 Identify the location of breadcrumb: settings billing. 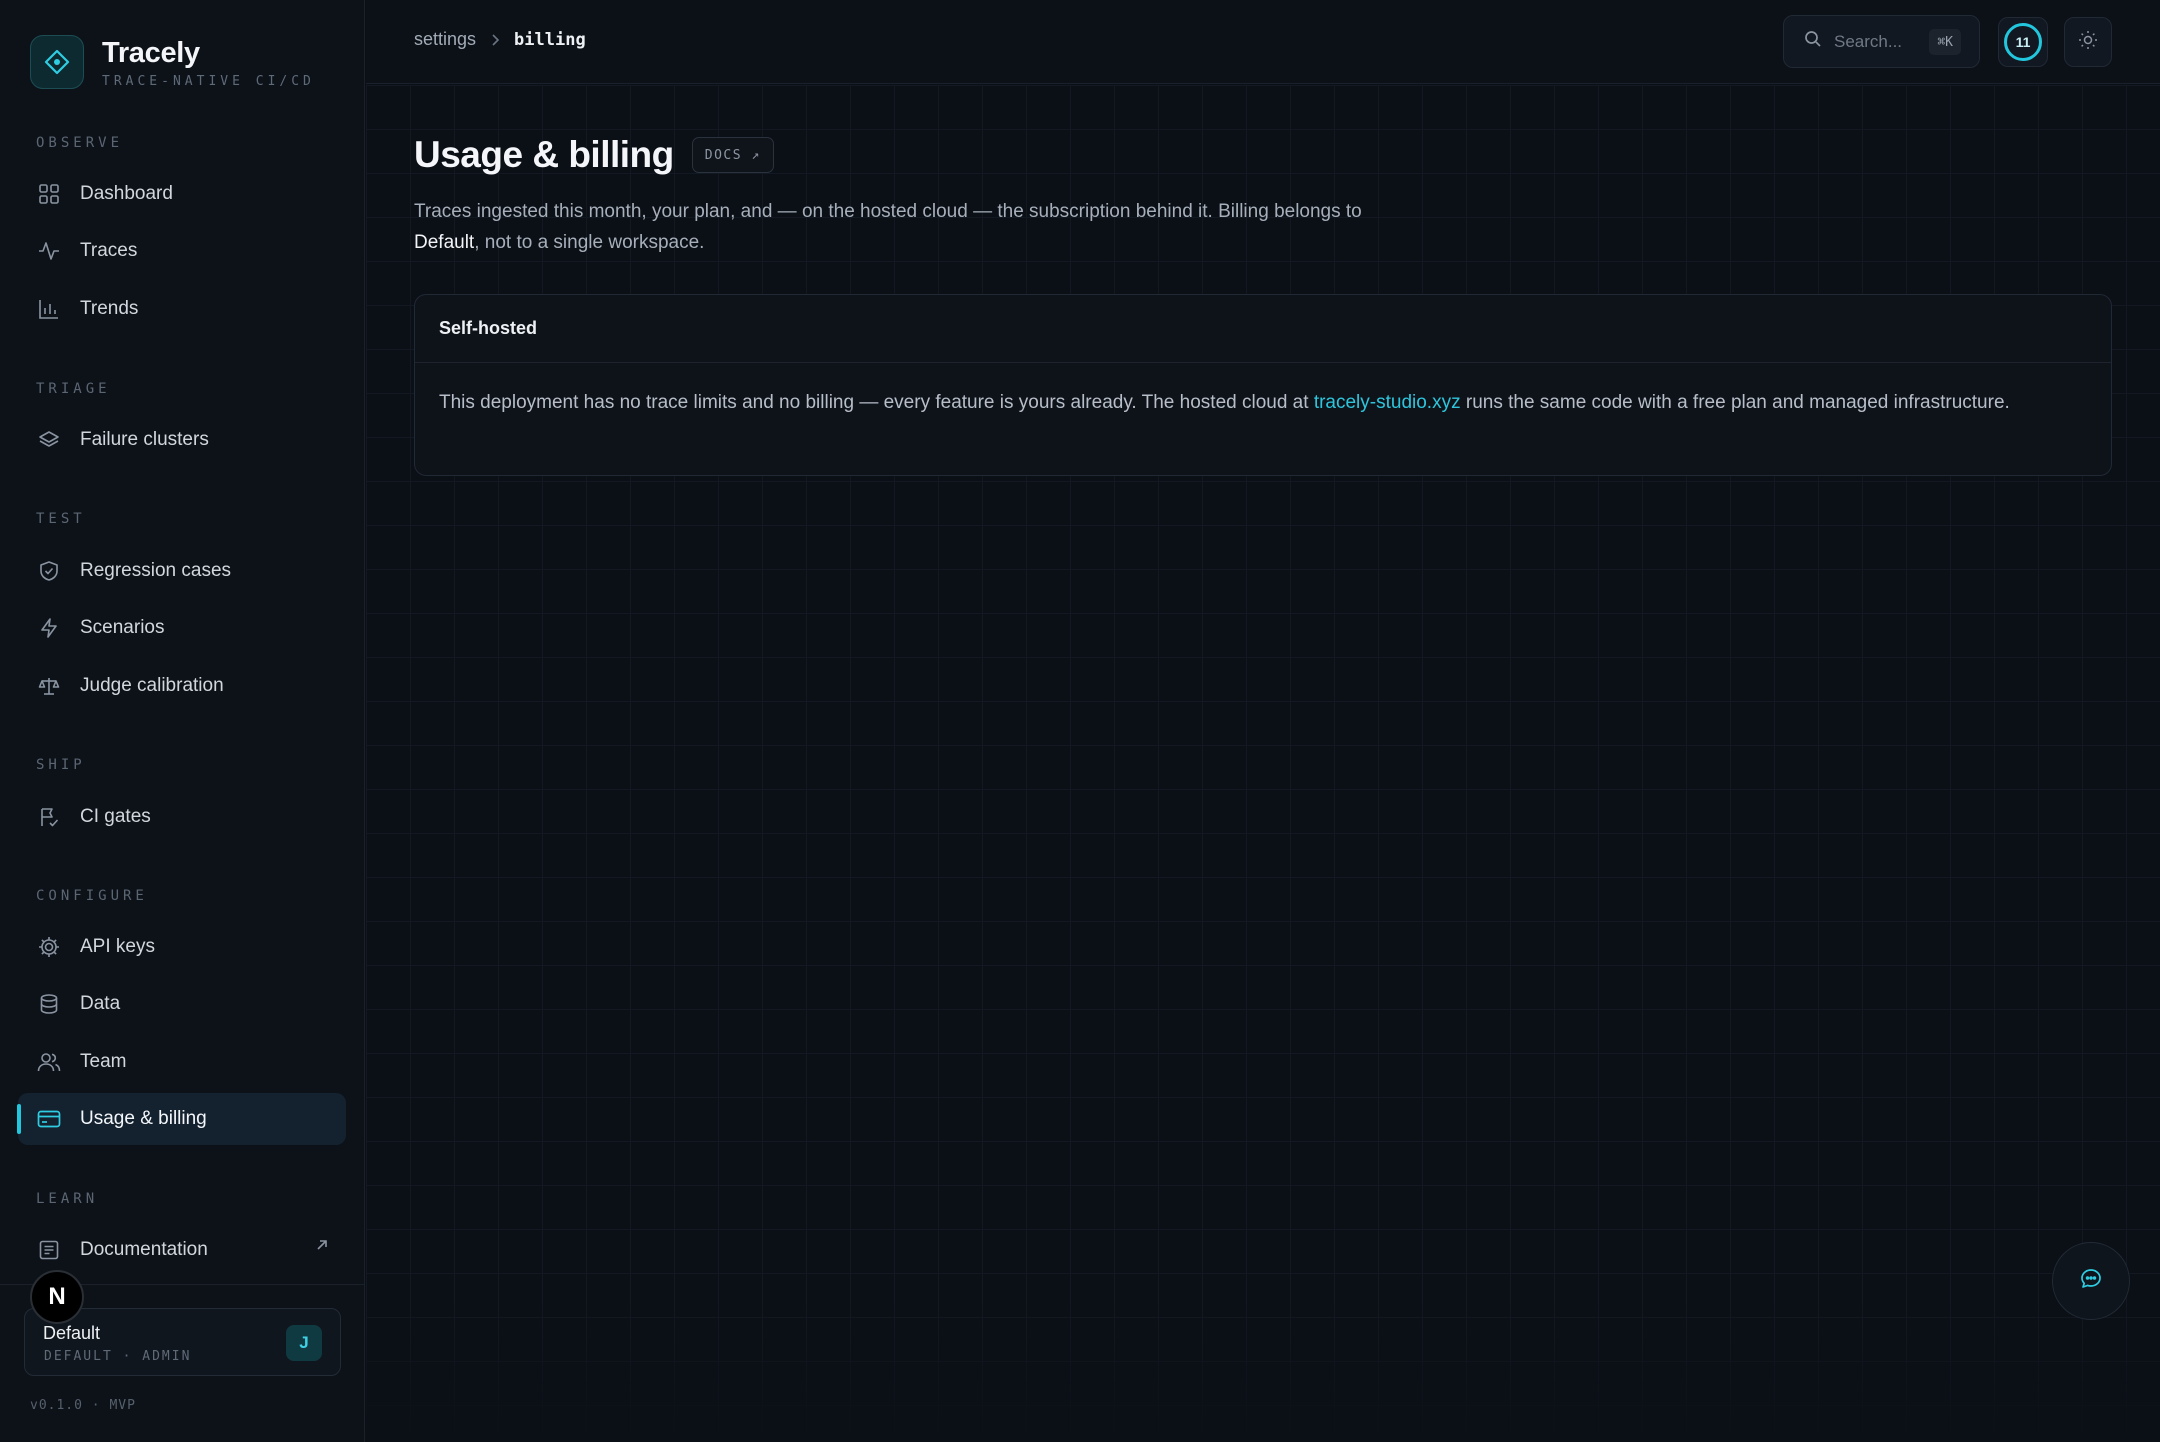
(500, 39).